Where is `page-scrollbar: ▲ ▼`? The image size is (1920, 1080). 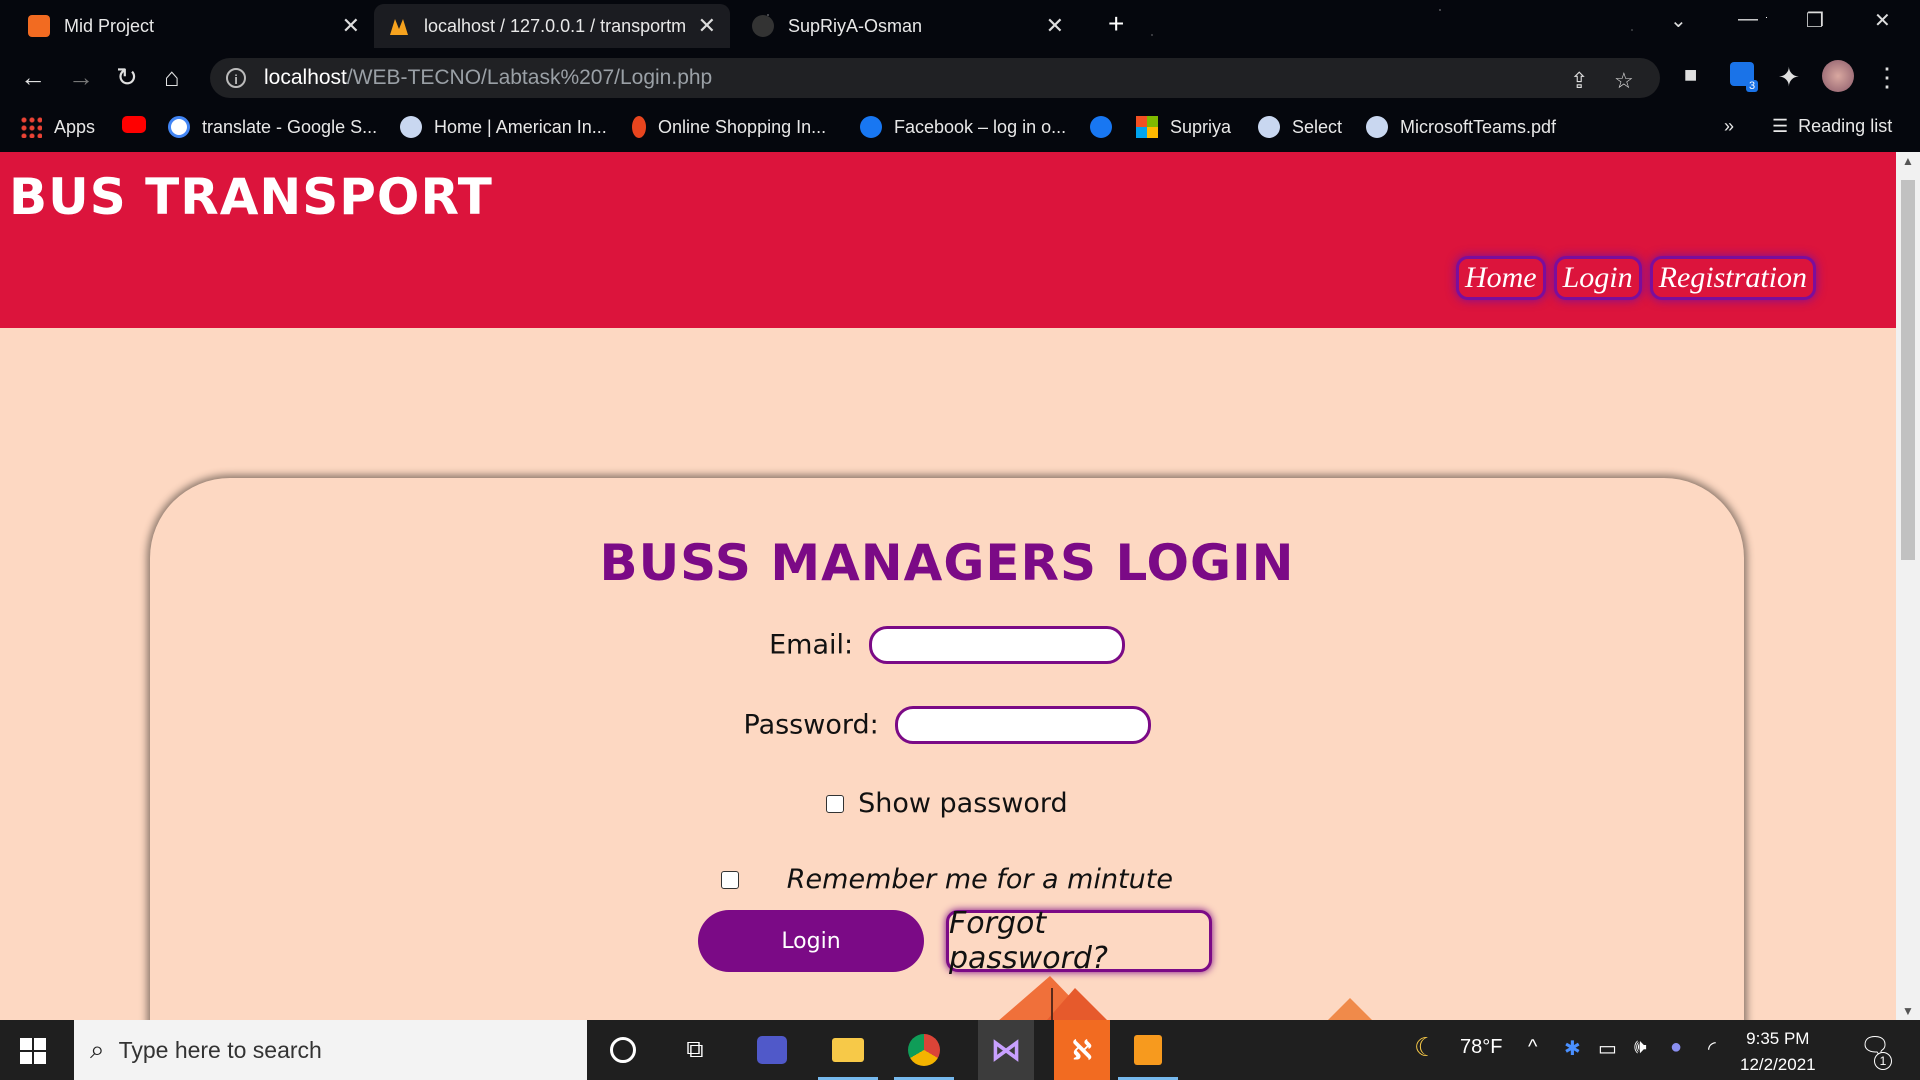
page-scrollbar: ▲ ▼ is located at coordinates (1908, 586).